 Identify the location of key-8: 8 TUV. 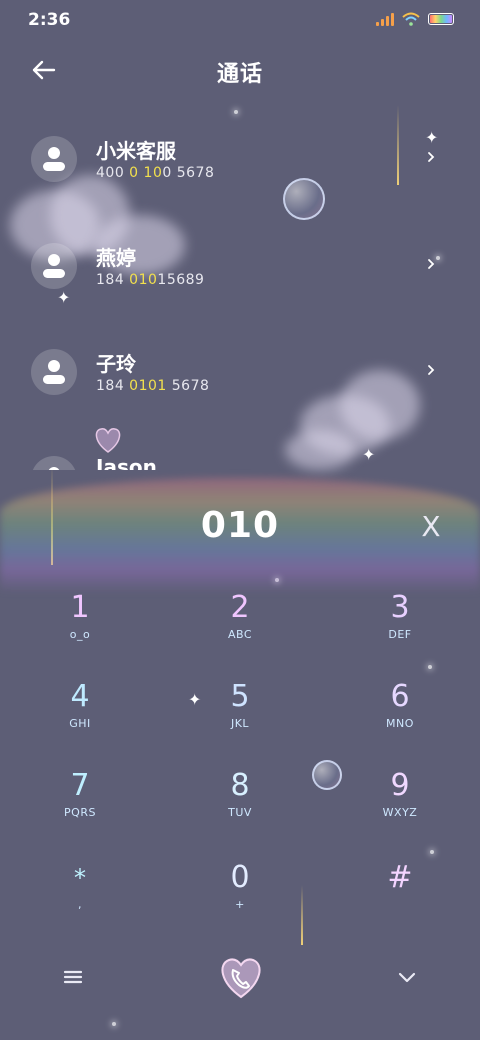
(240, 808).